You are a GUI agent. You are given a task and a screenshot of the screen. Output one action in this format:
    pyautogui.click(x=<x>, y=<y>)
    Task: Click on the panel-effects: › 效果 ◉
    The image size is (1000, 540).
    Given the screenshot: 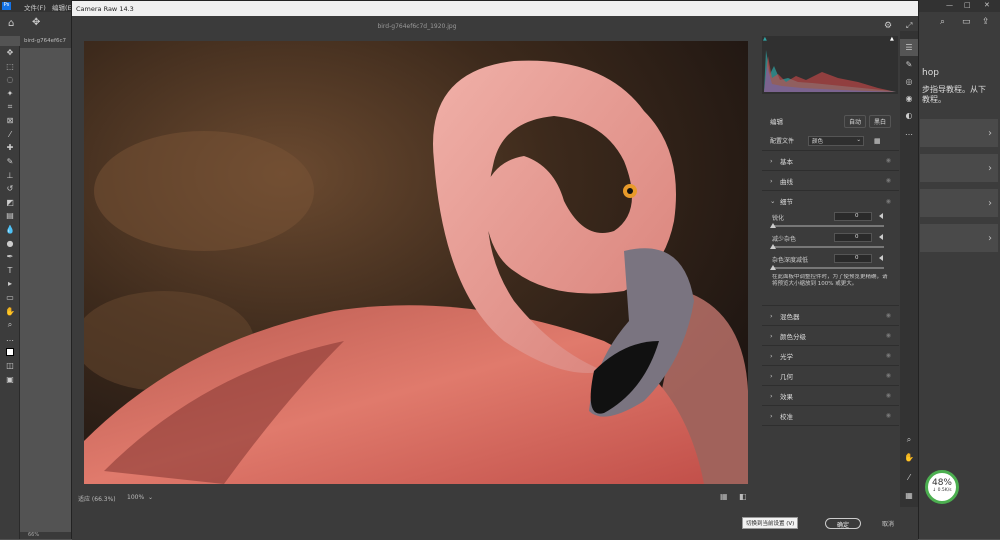 What is the action you would take?
    pyautogui.click(x=830, y=396)
    